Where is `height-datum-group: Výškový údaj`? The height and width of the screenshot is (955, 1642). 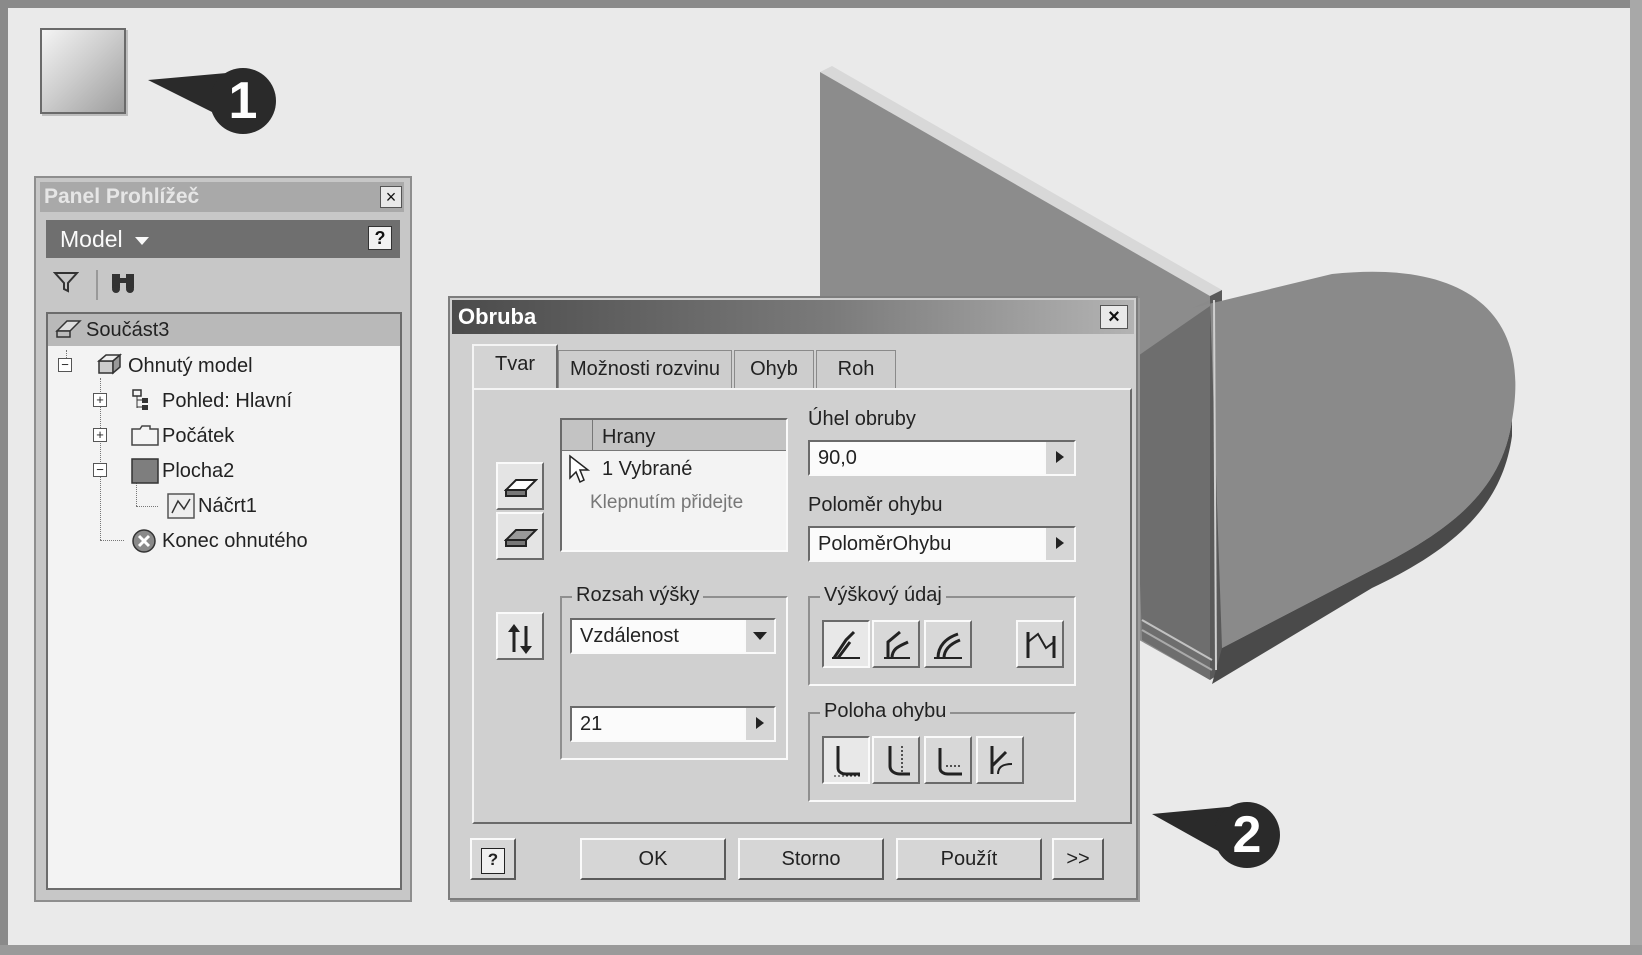
height-datum-group: Výškový údaj is located at coordinates (942, 635).